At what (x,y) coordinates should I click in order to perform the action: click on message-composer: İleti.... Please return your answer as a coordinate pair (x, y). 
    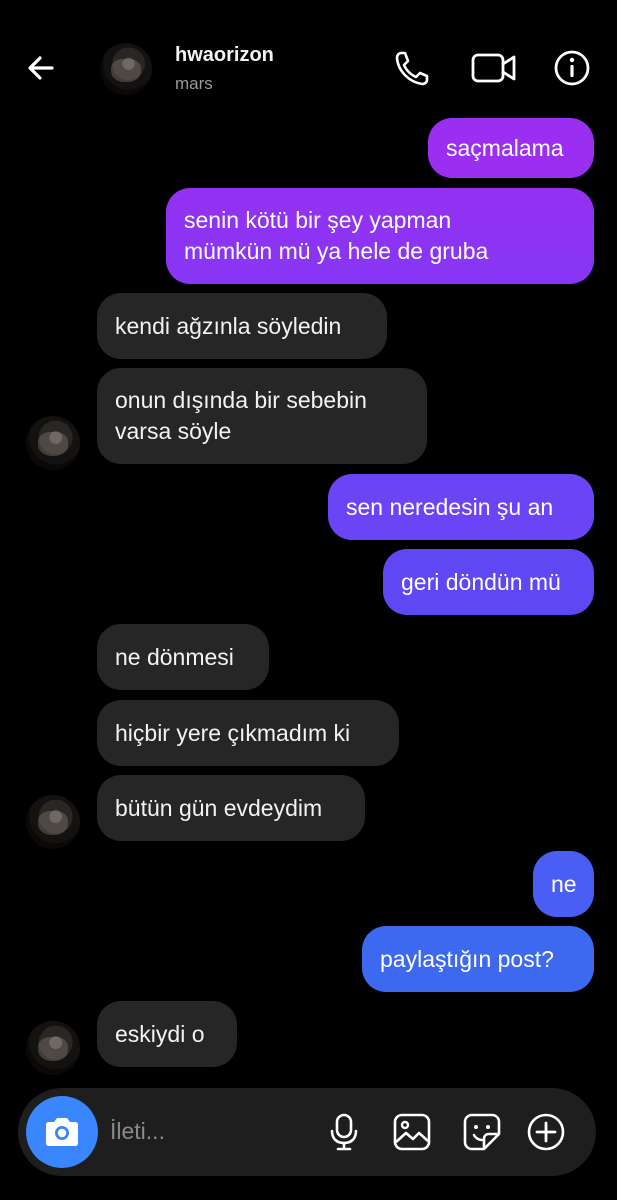
    Looking at the image, I should click on (307, 1132).